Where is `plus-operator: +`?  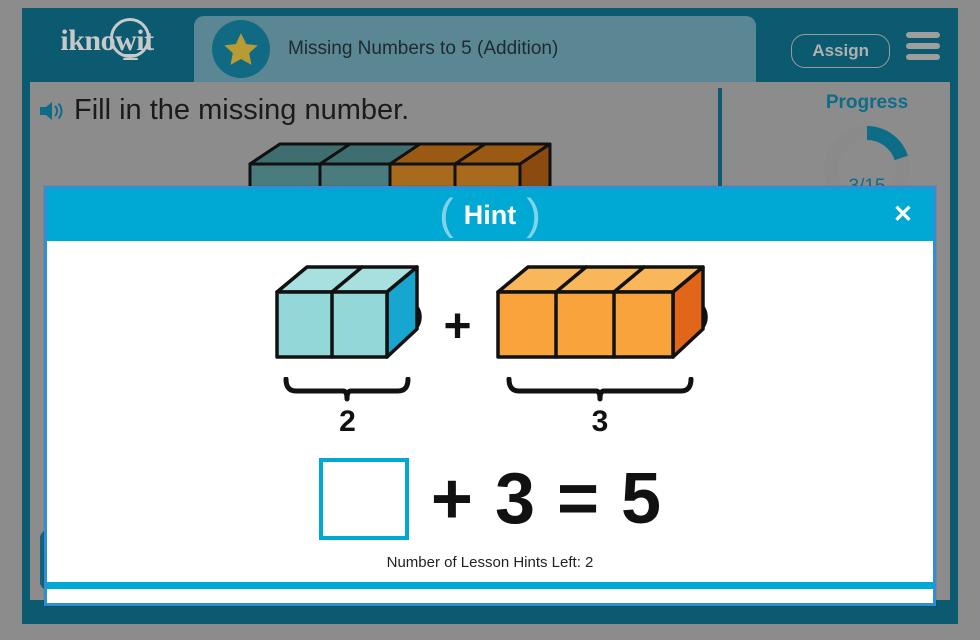
plus-operator: + is located at coordinates (457, 326).